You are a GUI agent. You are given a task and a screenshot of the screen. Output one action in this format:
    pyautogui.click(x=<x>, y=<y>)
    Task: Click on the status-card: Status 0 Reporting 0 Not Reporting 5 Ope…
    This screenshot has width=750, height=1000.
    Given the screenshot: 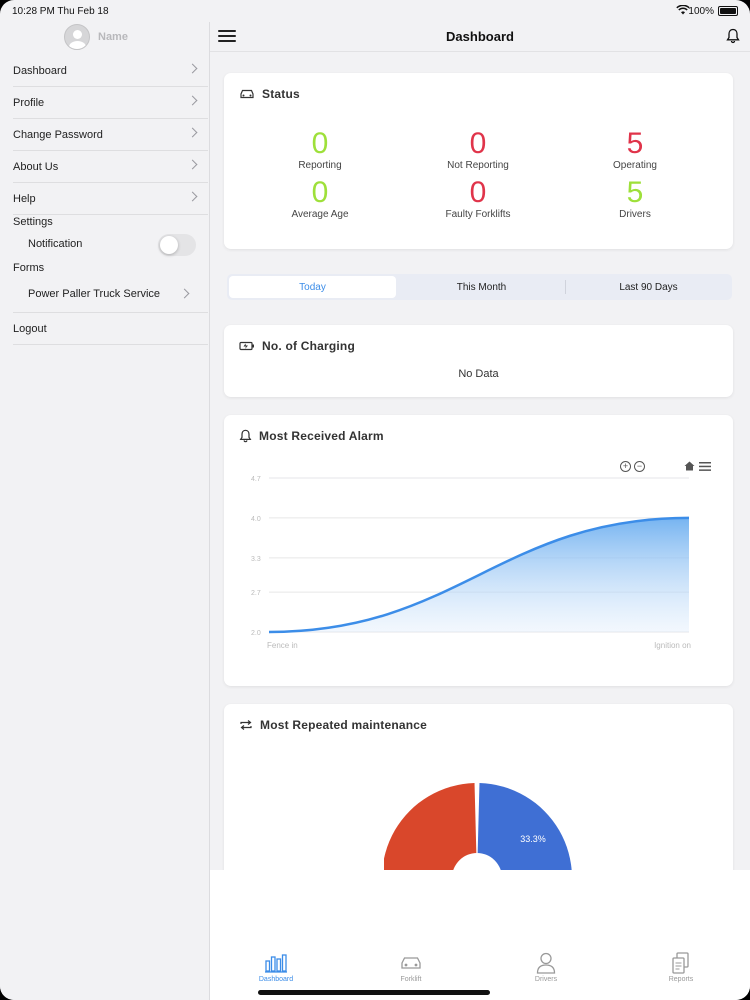 What is the action you would take?
    pyautogui.click(x=478, y=161)
    